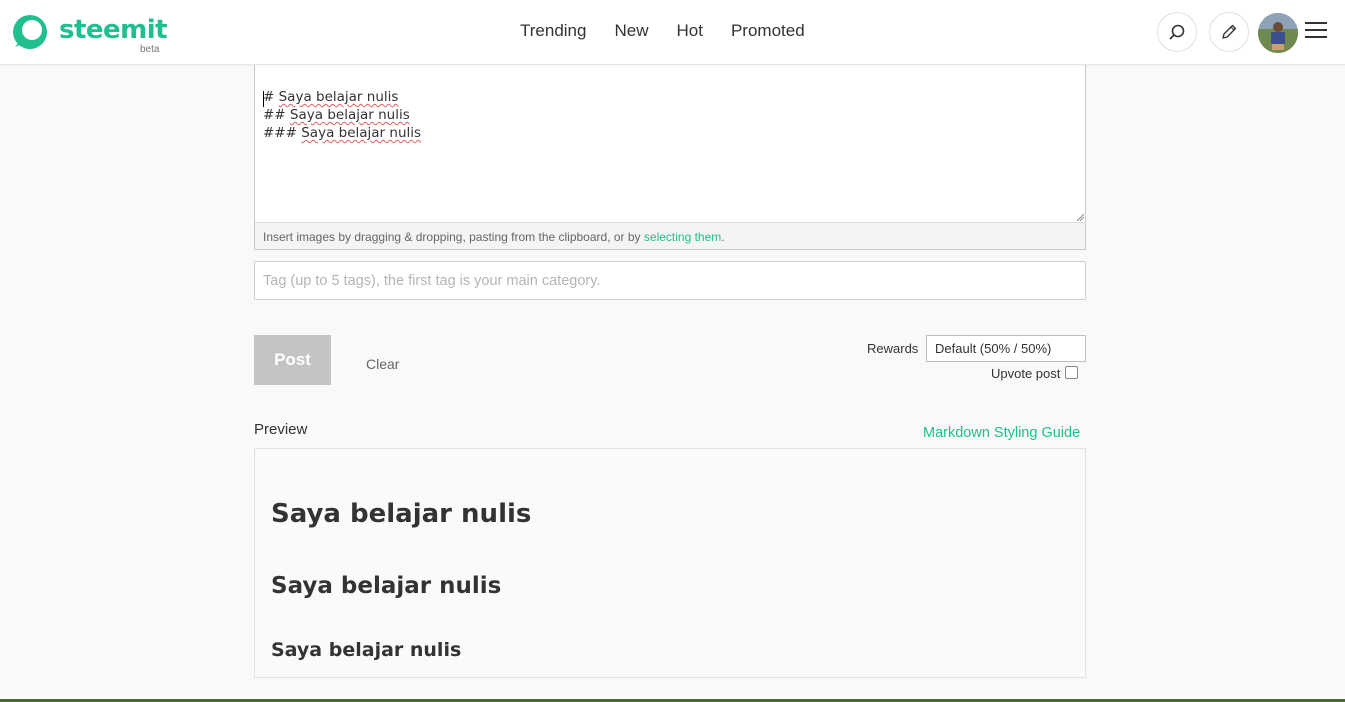 Image resolution: width=1345 pixels, height=702 pixels. Describe the element at coordinates (30, 32) in the screenshot. I see `steemit-logo-icon` at that location.